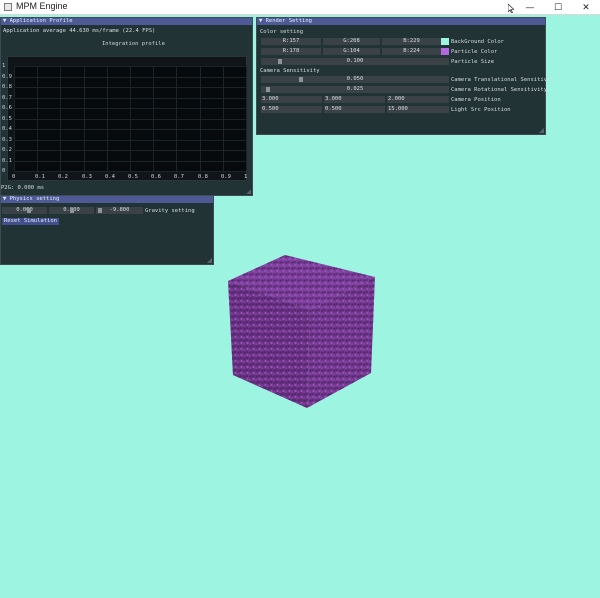  What do you see at coordinates (530, 7) in the screenshot?
I see `minimize-button: —` at bounding box center [530, 7].